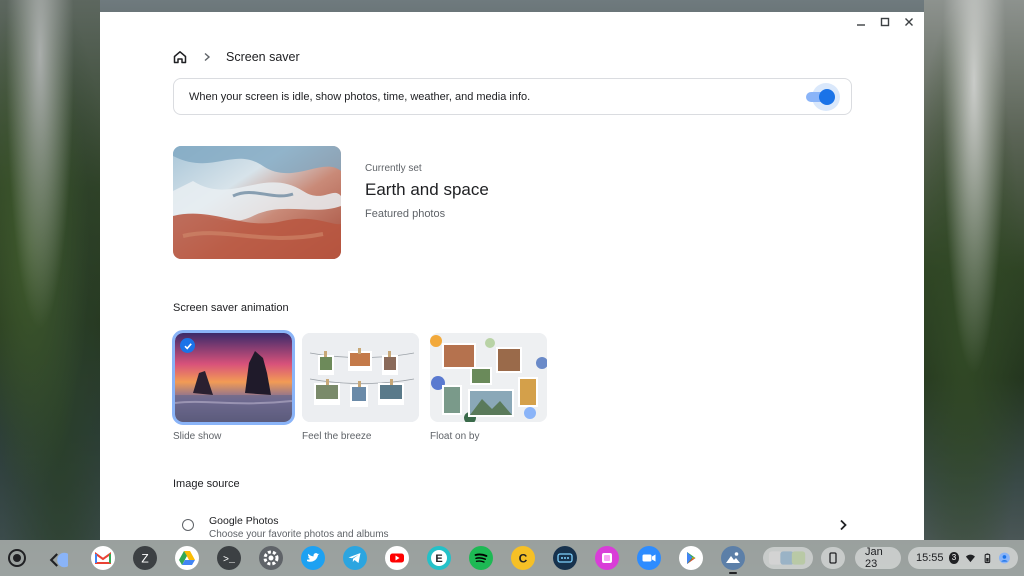 The image size is (1024, 576). What do you see at coordinates (733, 558) in the screenshot?
I see `screensaver-app-icon` at bounding box center [733, 558].